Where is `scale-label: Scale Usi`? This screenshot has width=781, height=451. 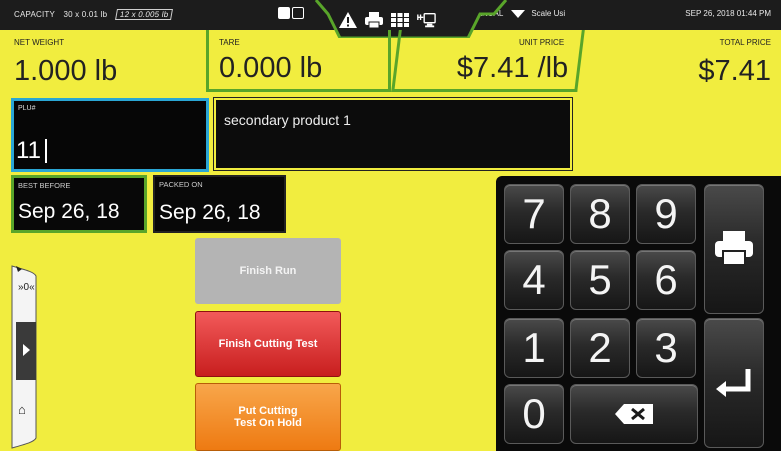 scale-label: Scale Usi is located at coordinates (548, 13).